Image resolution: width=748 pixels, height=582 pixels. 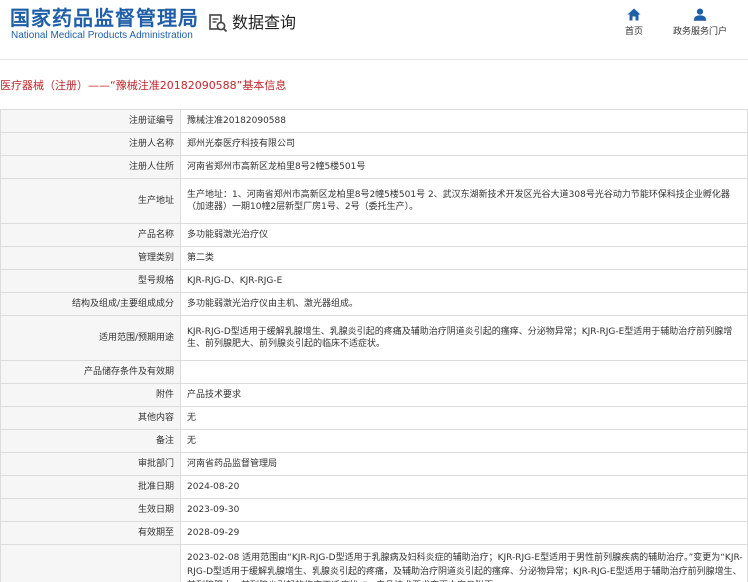 What do you see at coordinates (90, 418) in the screenshot?
I see `row-label: 其他内容` at bounding box center [90, 418].